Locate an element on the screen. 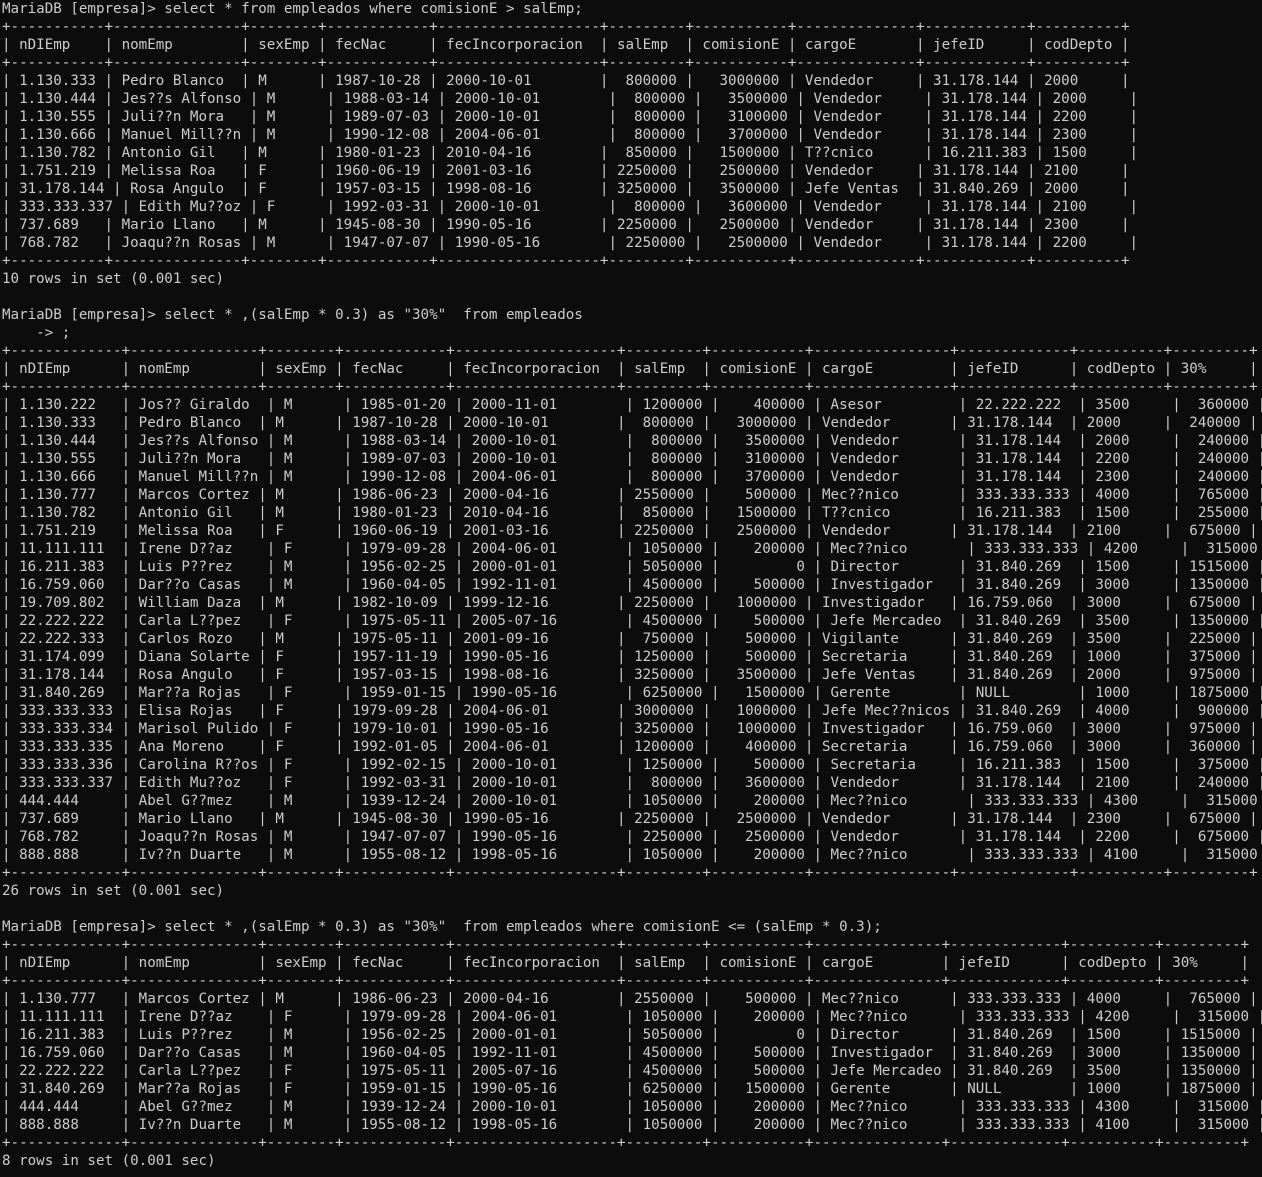 This screenshot has height=1177, width=1262. result-summary-line: 10 rows in set (0.001 sec) is located at coordinates (113, 279).